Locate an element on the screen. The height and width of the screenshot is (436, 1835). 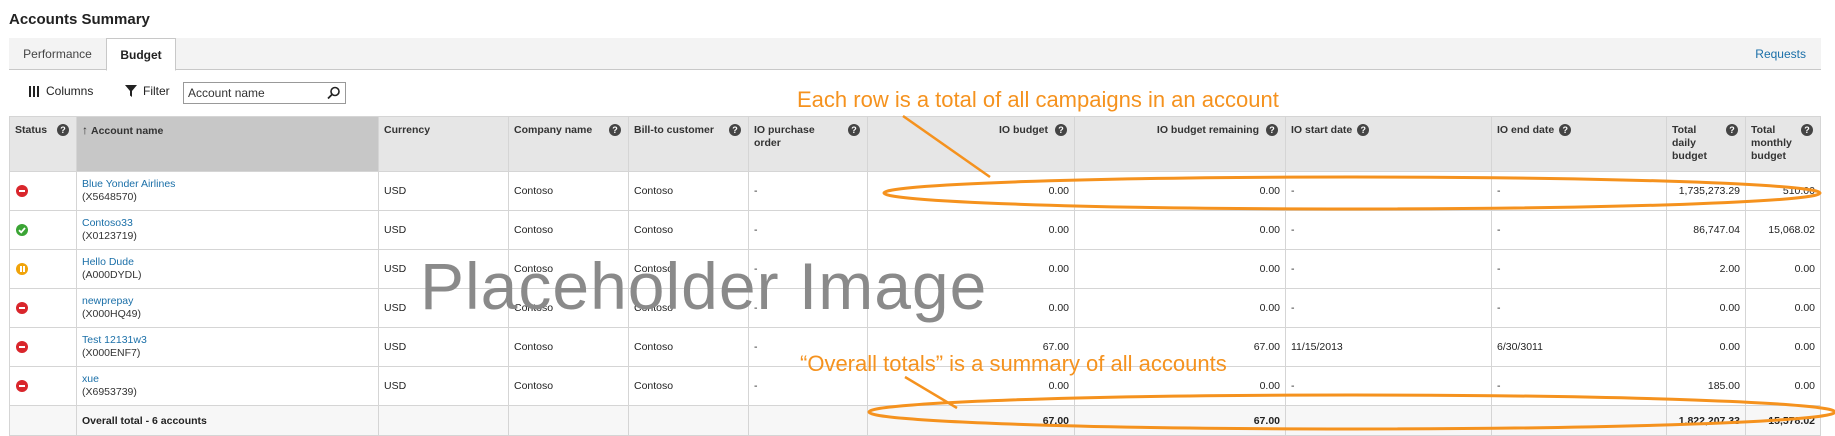
filter-label: Filter is located at coordinates (156, 91).